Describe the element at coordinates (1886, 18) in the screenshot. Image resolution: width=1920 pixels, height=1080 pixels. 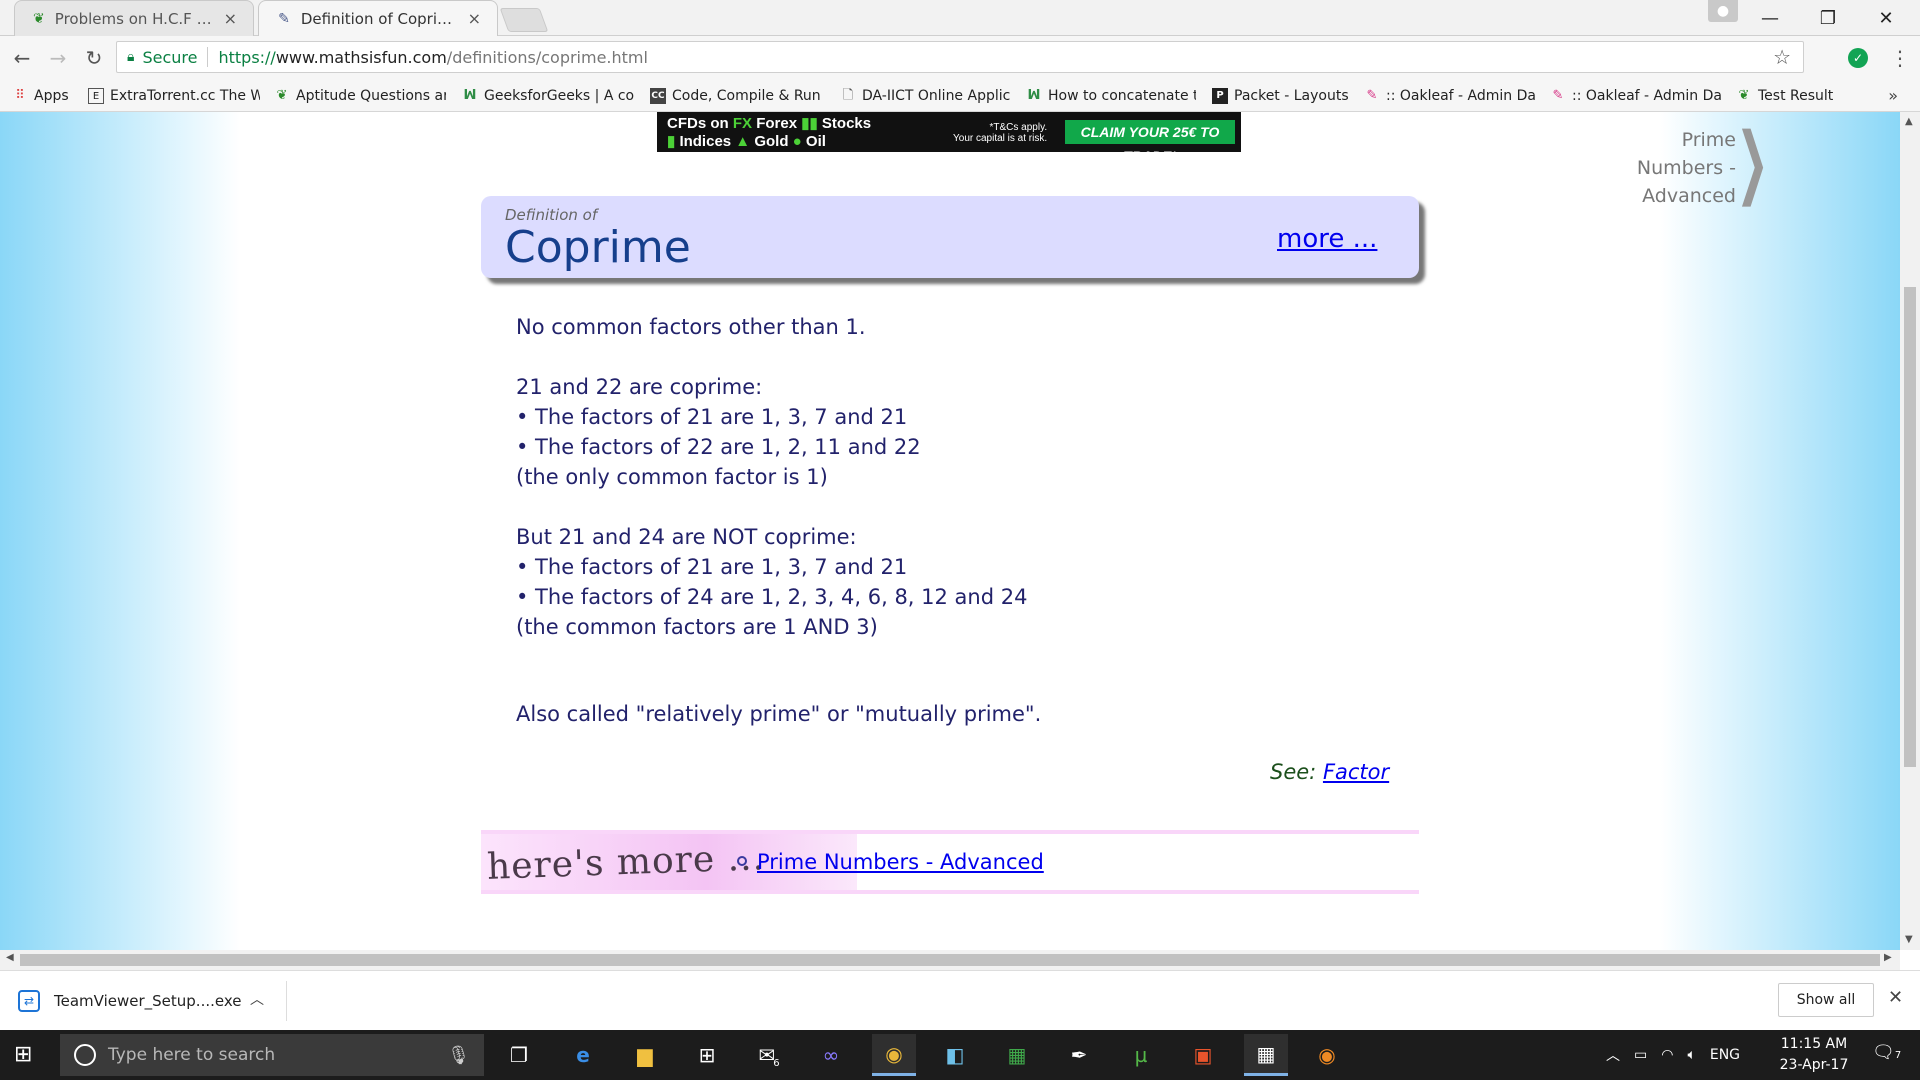
I see `close-window-button: ✕` at that location.